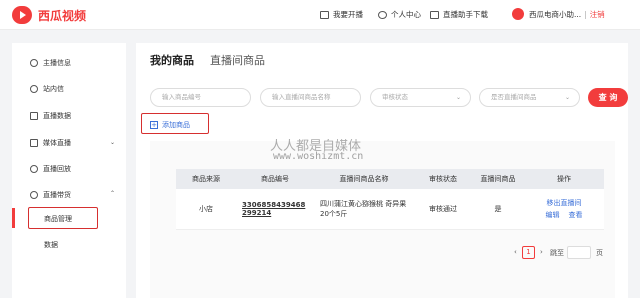 This screenshot has height=298, width=640. I want to click on play-logo-icon, so click(22, 15).